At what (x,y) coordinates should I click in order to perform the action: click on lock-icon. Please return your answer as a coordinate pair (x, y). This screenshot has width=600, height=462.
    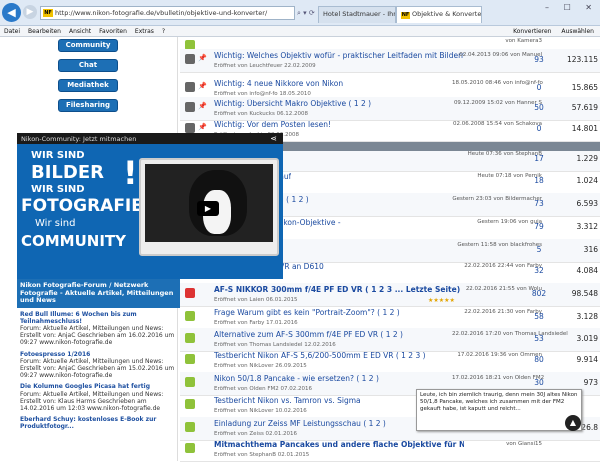
    Looking at the image, I should click on (190, 87).